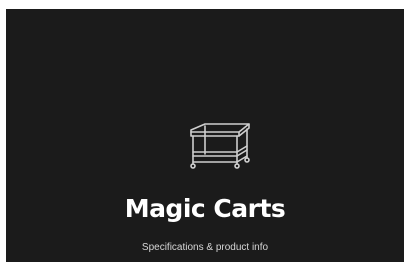 This screenshot has width=409, height=266. Describe the element at coordinates (205, 208) in the screenshot. I see `app-title: Magic Carts` at that location.